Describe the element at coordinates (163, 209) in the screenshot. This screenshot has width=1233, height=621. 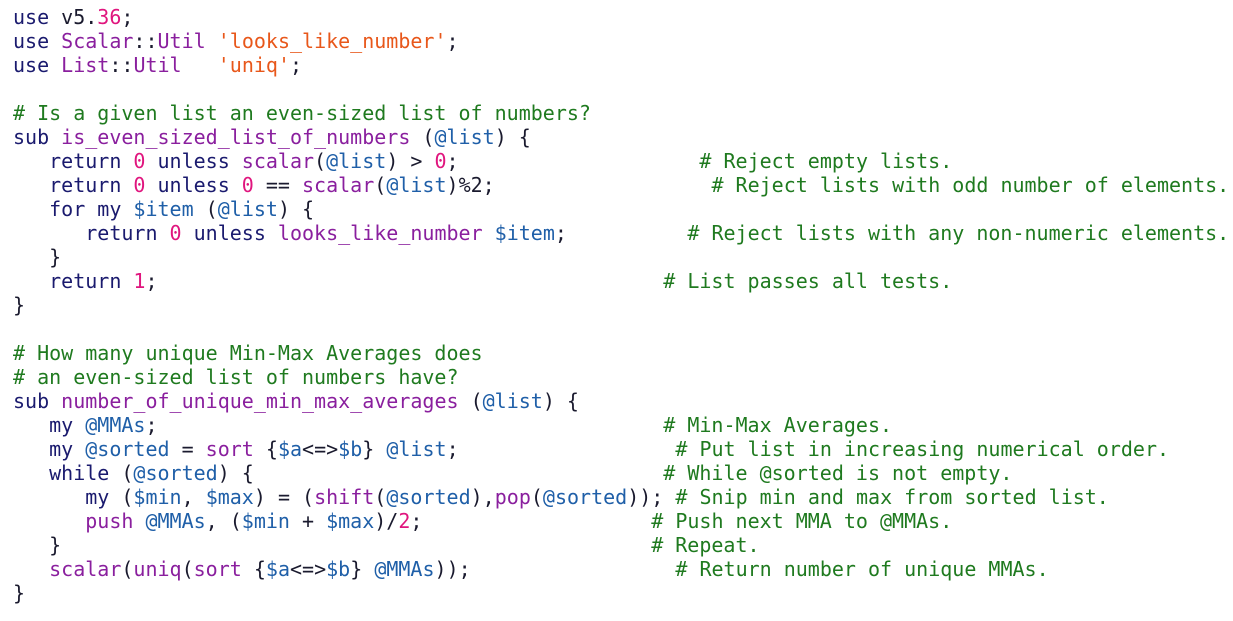
I see `variable-token: $item` at that location.